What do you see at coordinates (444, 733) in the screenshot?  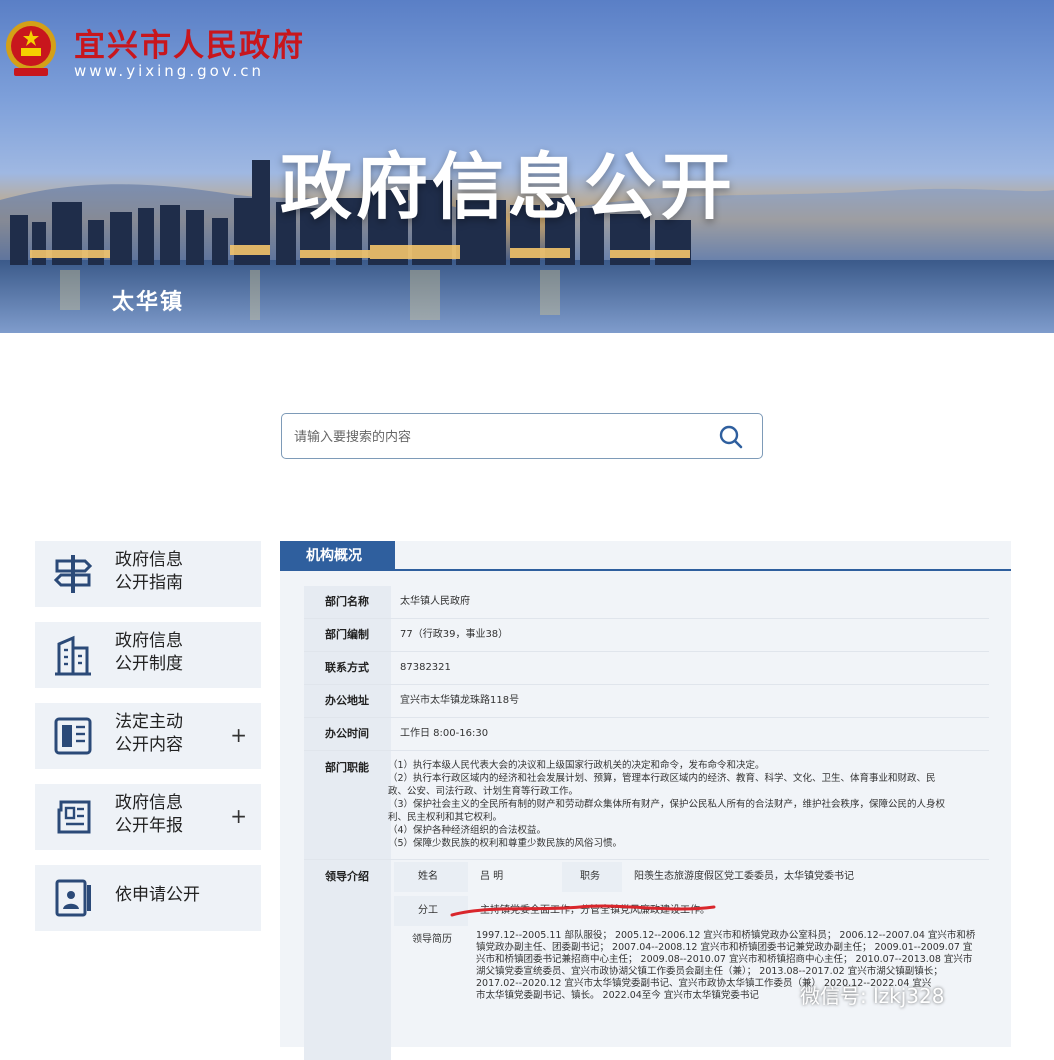 I see `row-value: 工作日 8:00-16:30` at bounding box center [444, 733].